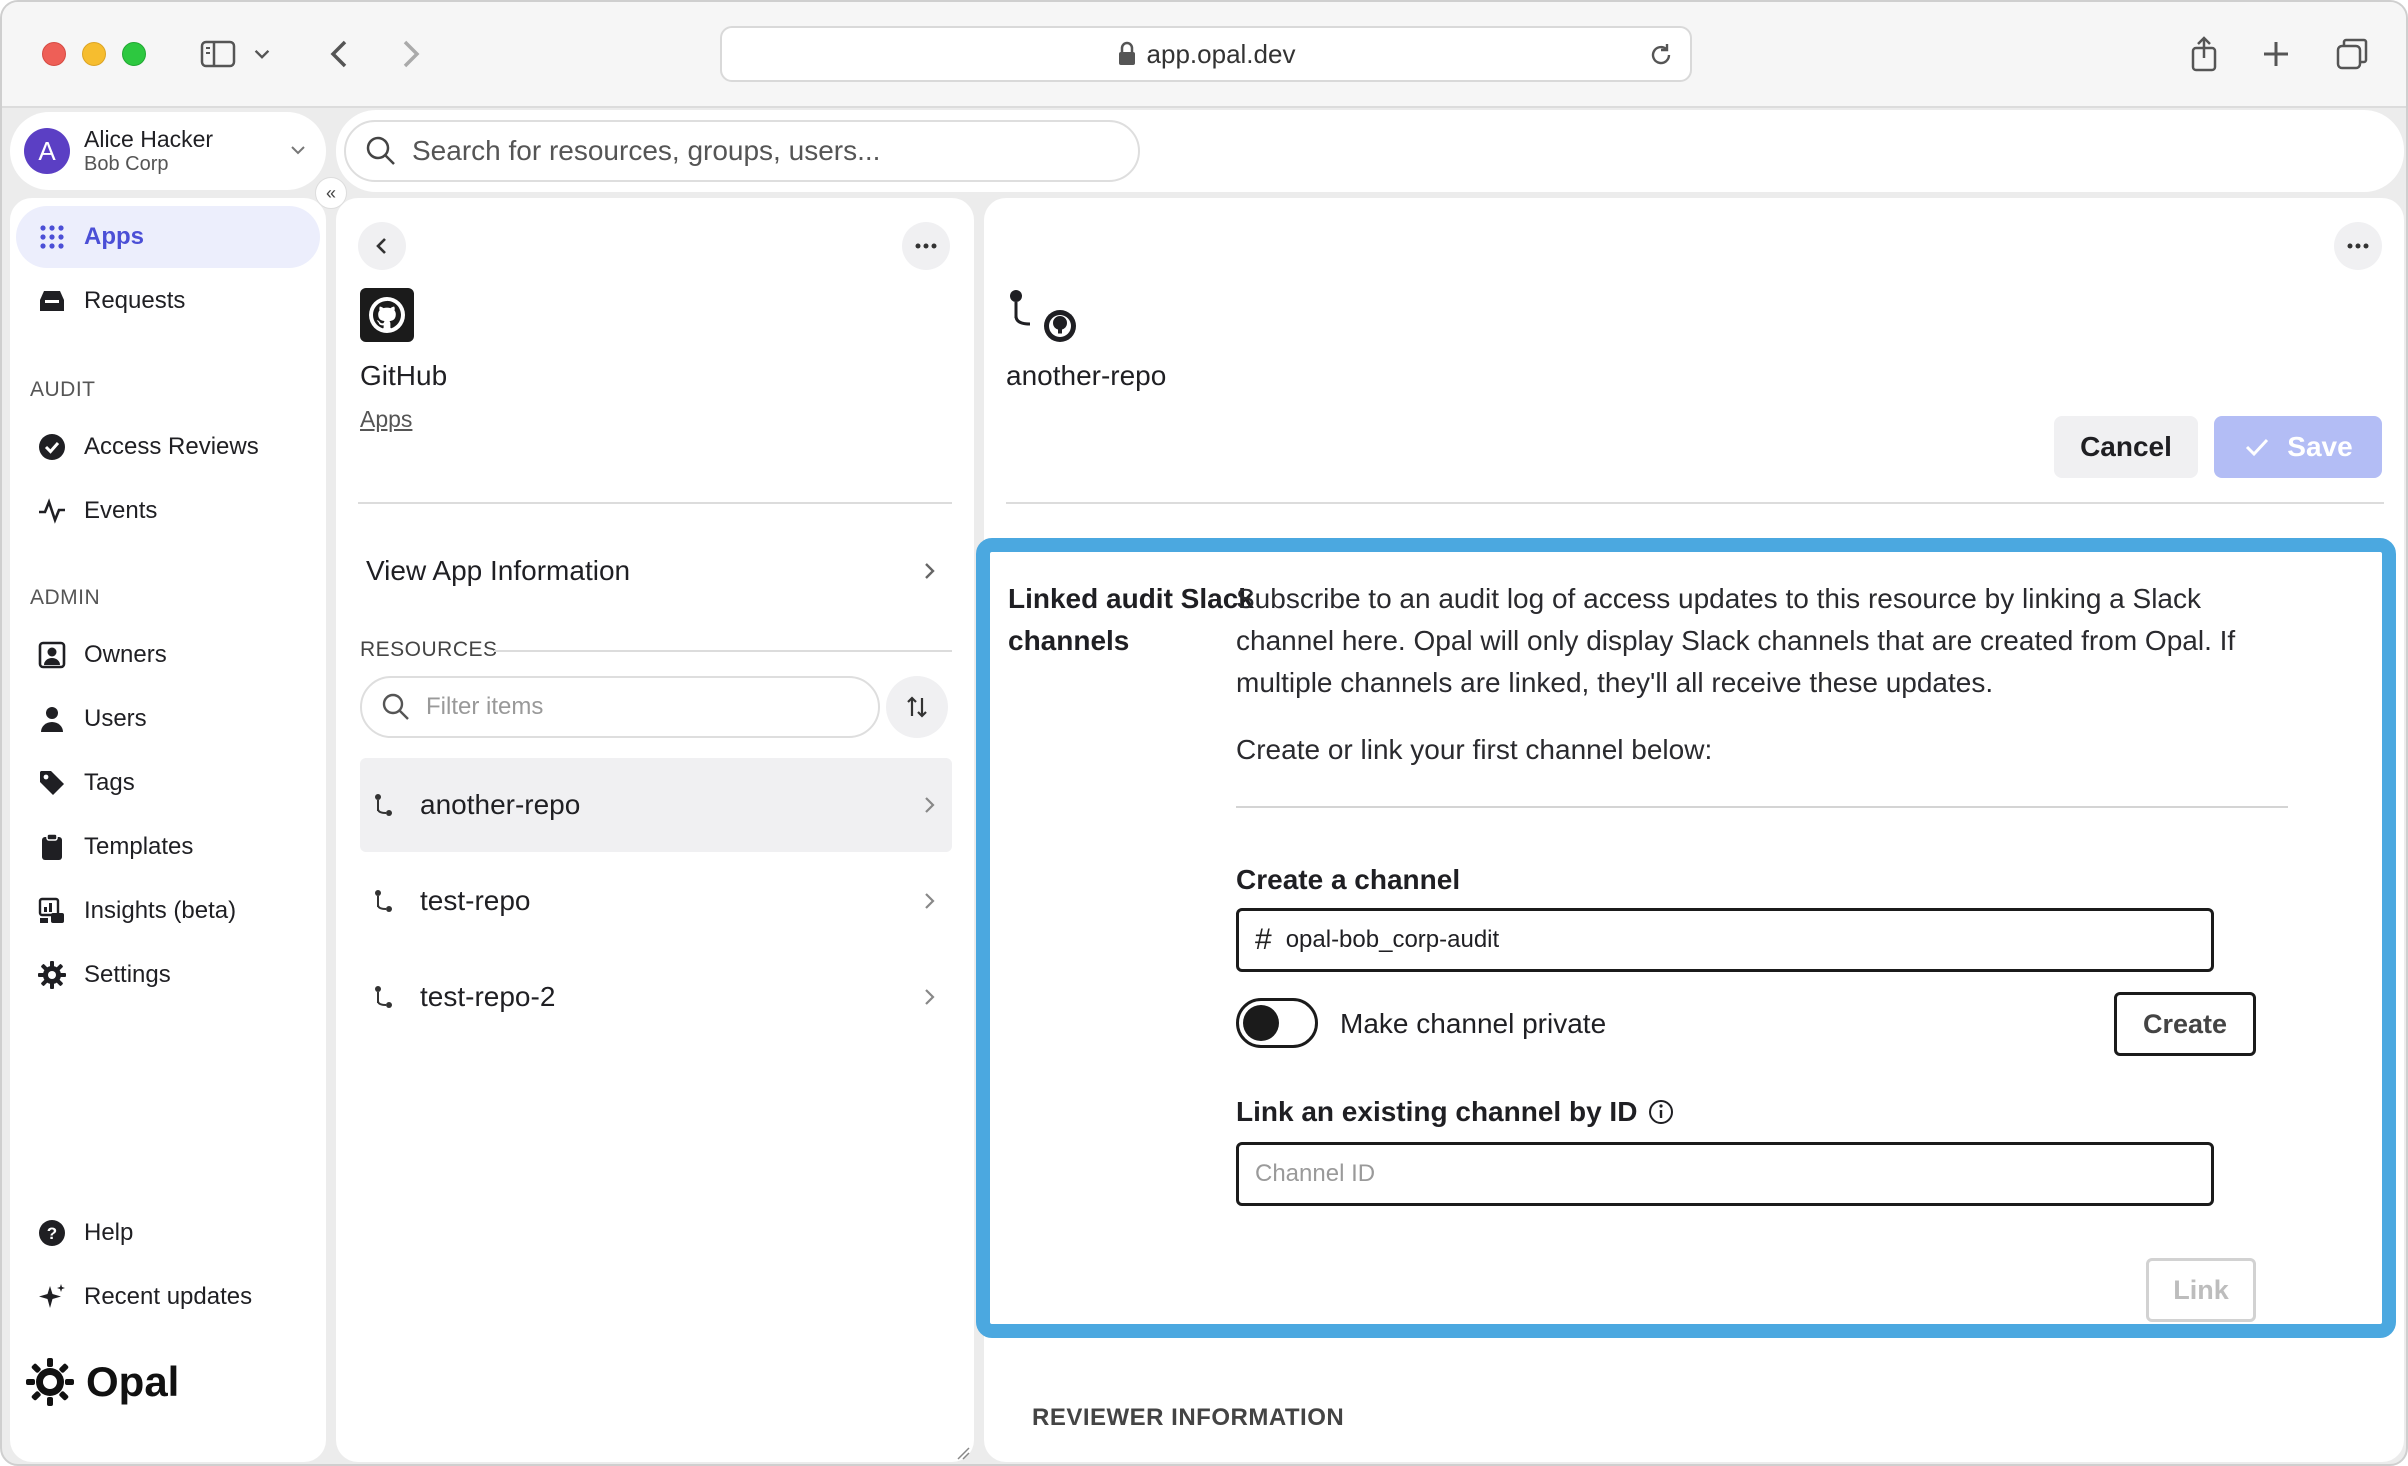 The width and height of the screenshot is (2408, 1466). Describe the element at coordinates (962, 1452) in the screenshot. I see `resize-handle-icon` at that location.